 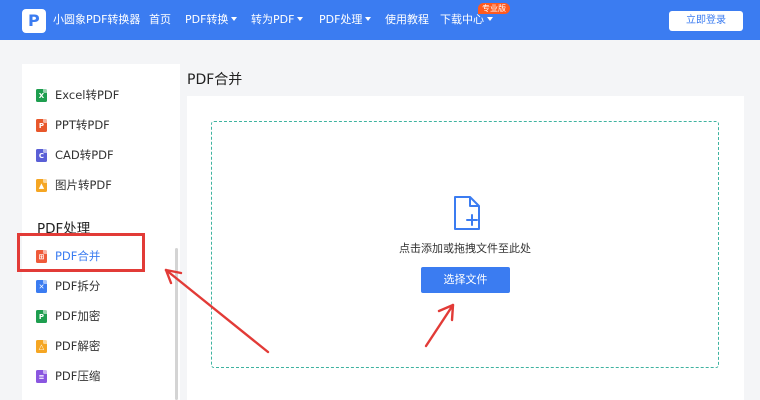 What do you see at coordinates (41, 346) in the screenshot?
I see `unlock-icon: △` at bounding box center [41, 346].